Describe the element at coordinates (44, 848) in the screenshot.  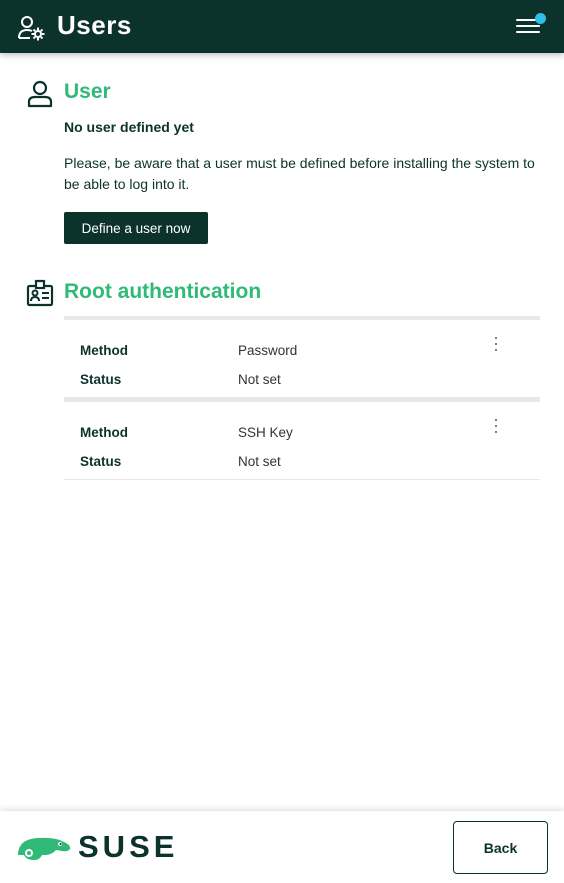
I see `chameleon-logo-icon` at that location.